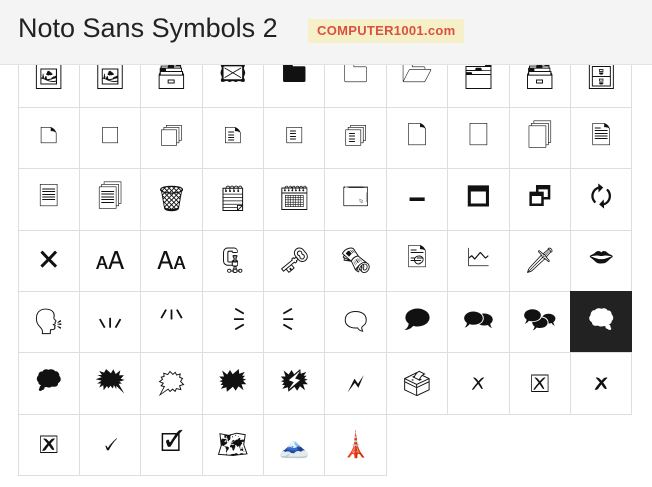  What do you see at coordinates (417, 261) in the screenshot?
I see `glyph-cell: 🗟` at bounding box center [417, 261].